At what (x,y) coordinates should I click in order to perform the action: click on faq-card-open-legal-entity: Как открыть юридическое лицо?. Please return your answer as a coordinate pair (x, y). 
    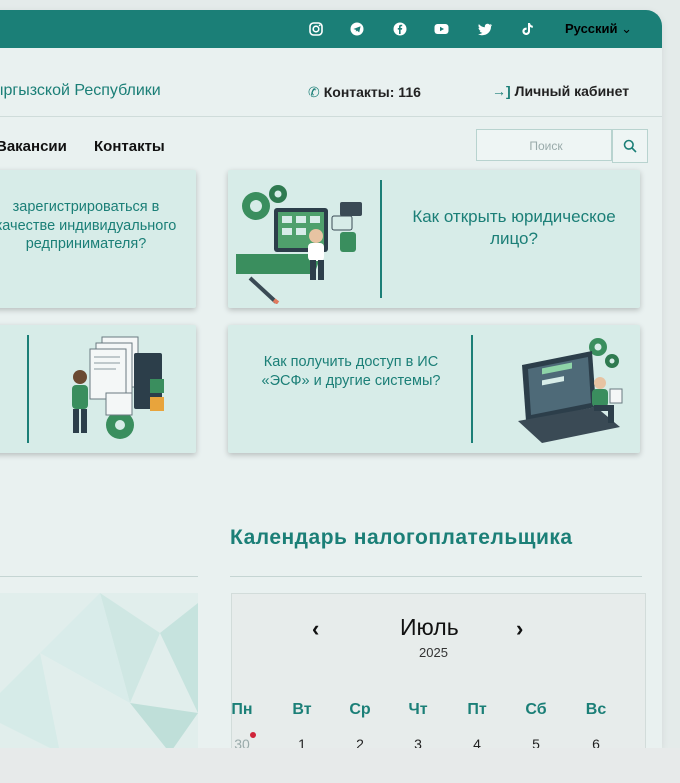
    Looking at the image, I should click on (434, 239).